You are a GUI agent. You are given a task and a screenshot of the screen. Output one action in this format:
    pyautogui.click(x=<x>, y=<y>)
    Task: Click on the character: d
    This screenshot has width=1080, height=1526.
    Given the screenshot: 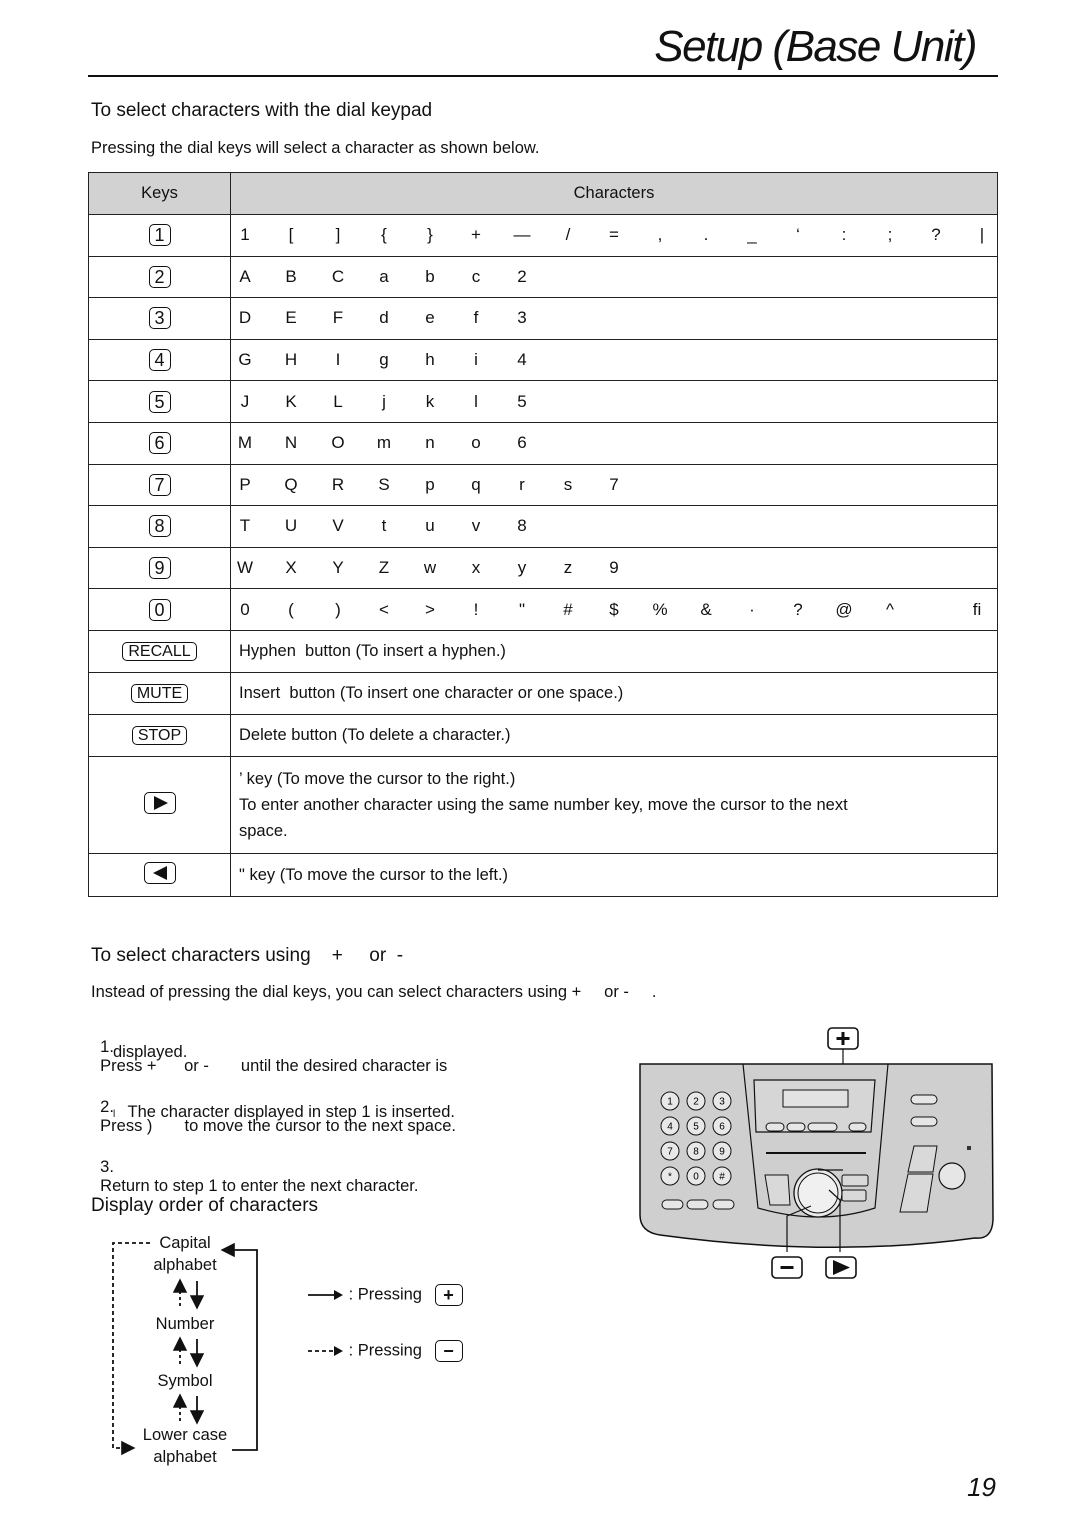 What is the action you would take?
    pyautogui.click(x=384, y=318)
    